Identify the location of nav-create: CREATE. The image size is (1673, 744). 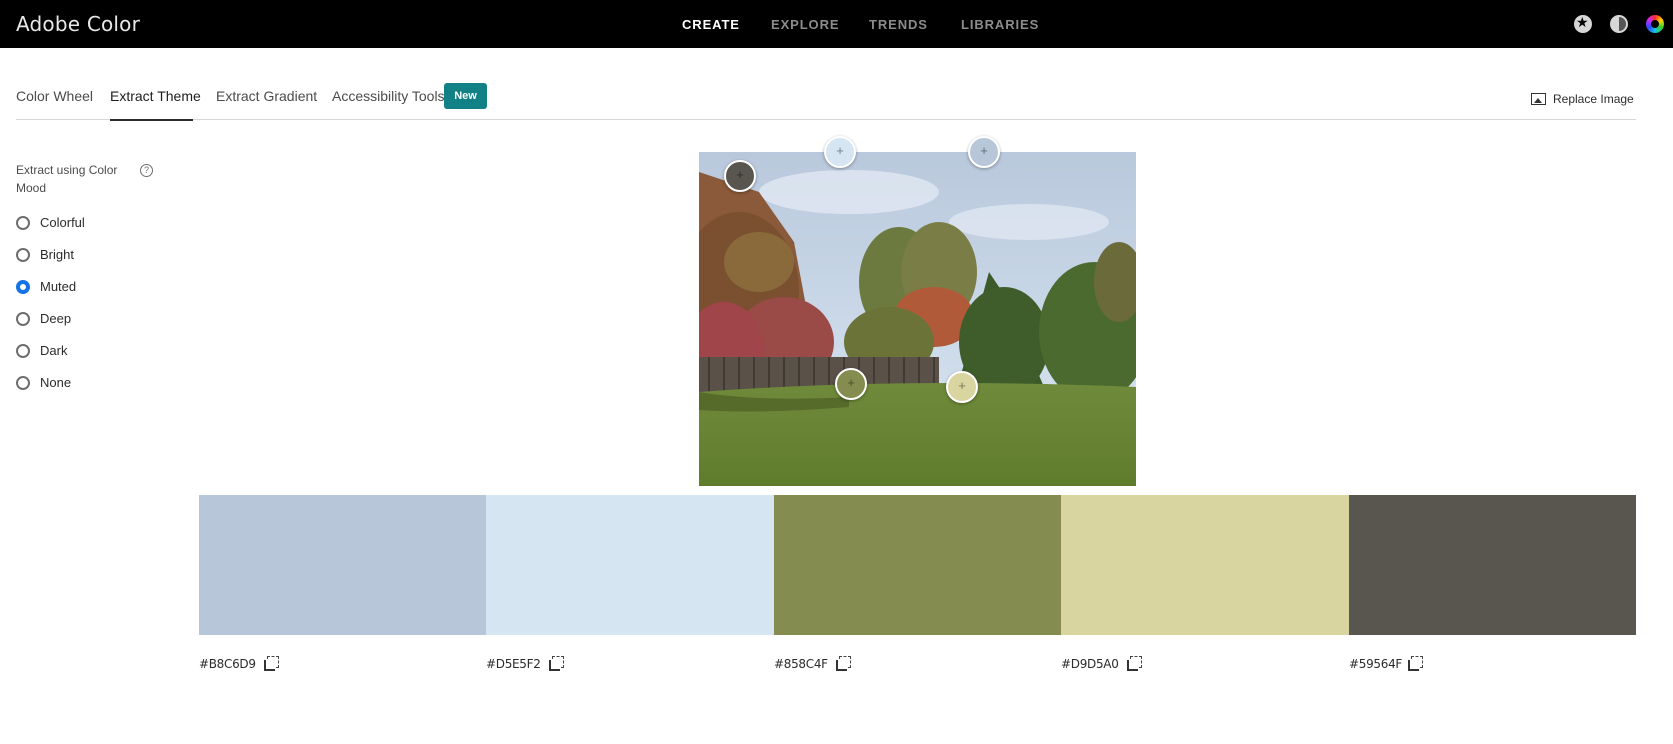
(711, 24).